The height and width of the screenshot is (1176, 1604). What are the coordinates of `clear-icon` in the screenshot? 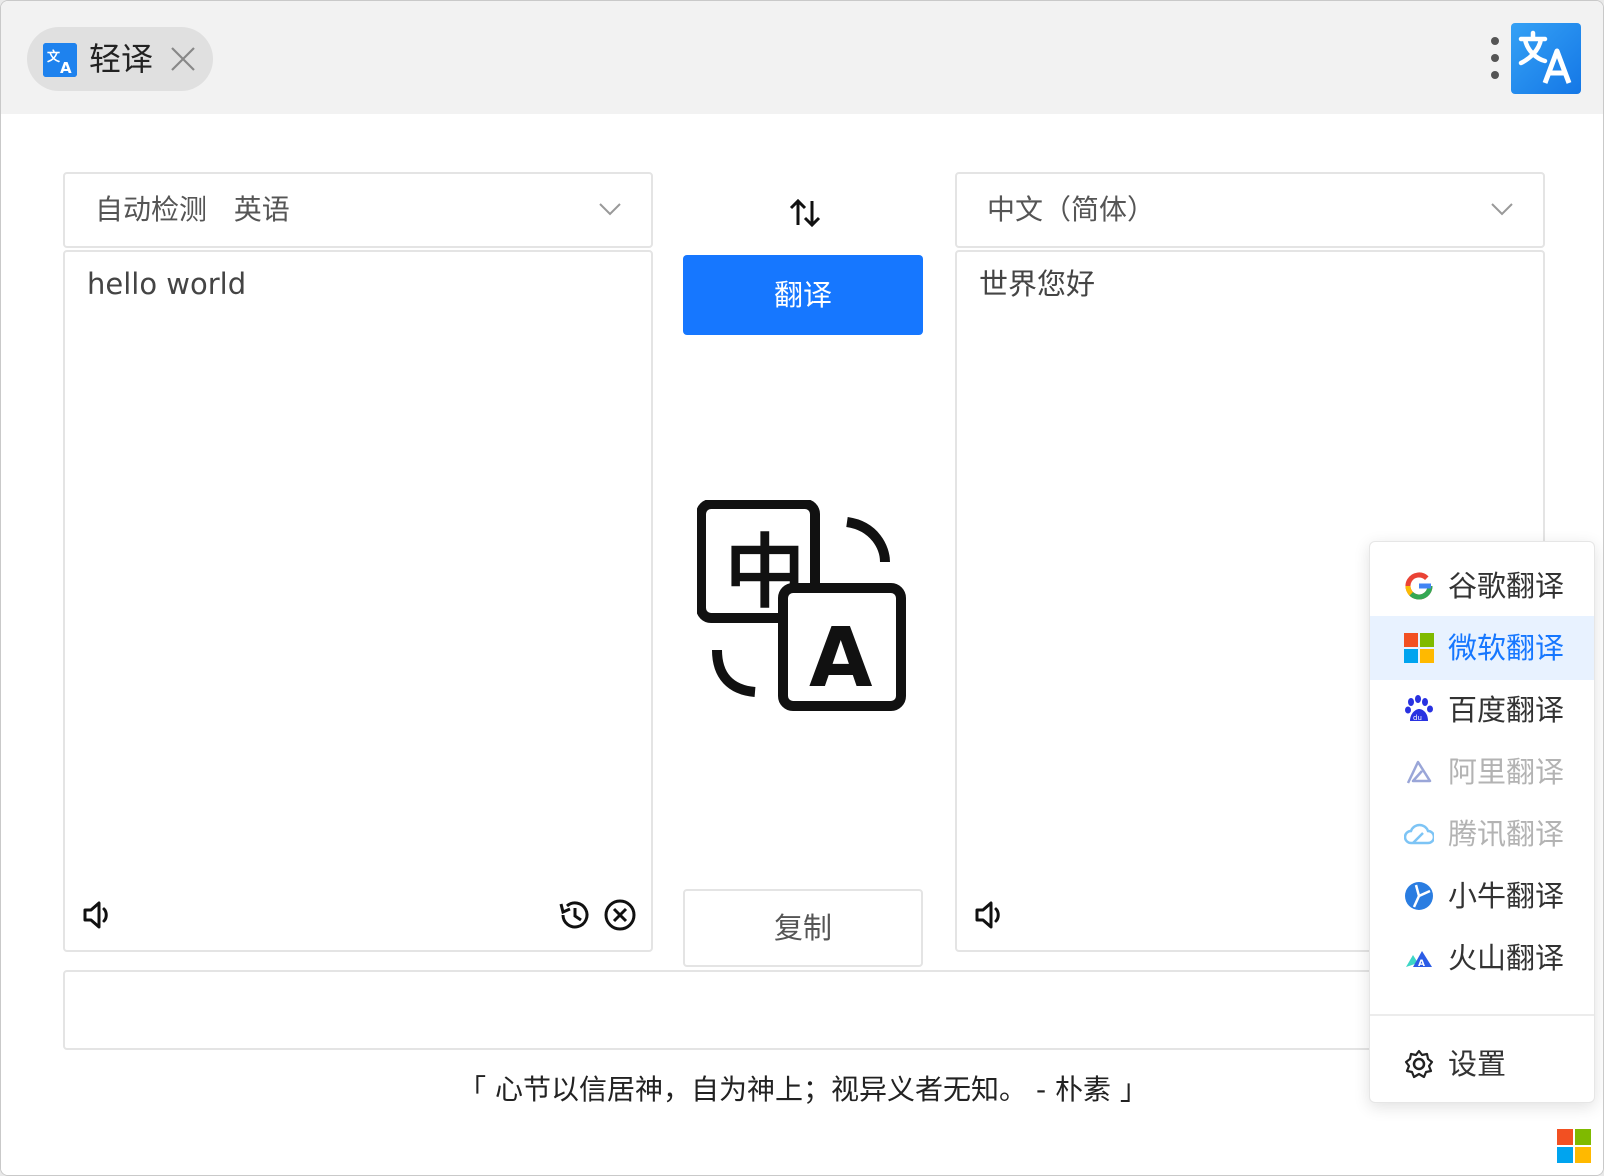 It's located at (620, 915).